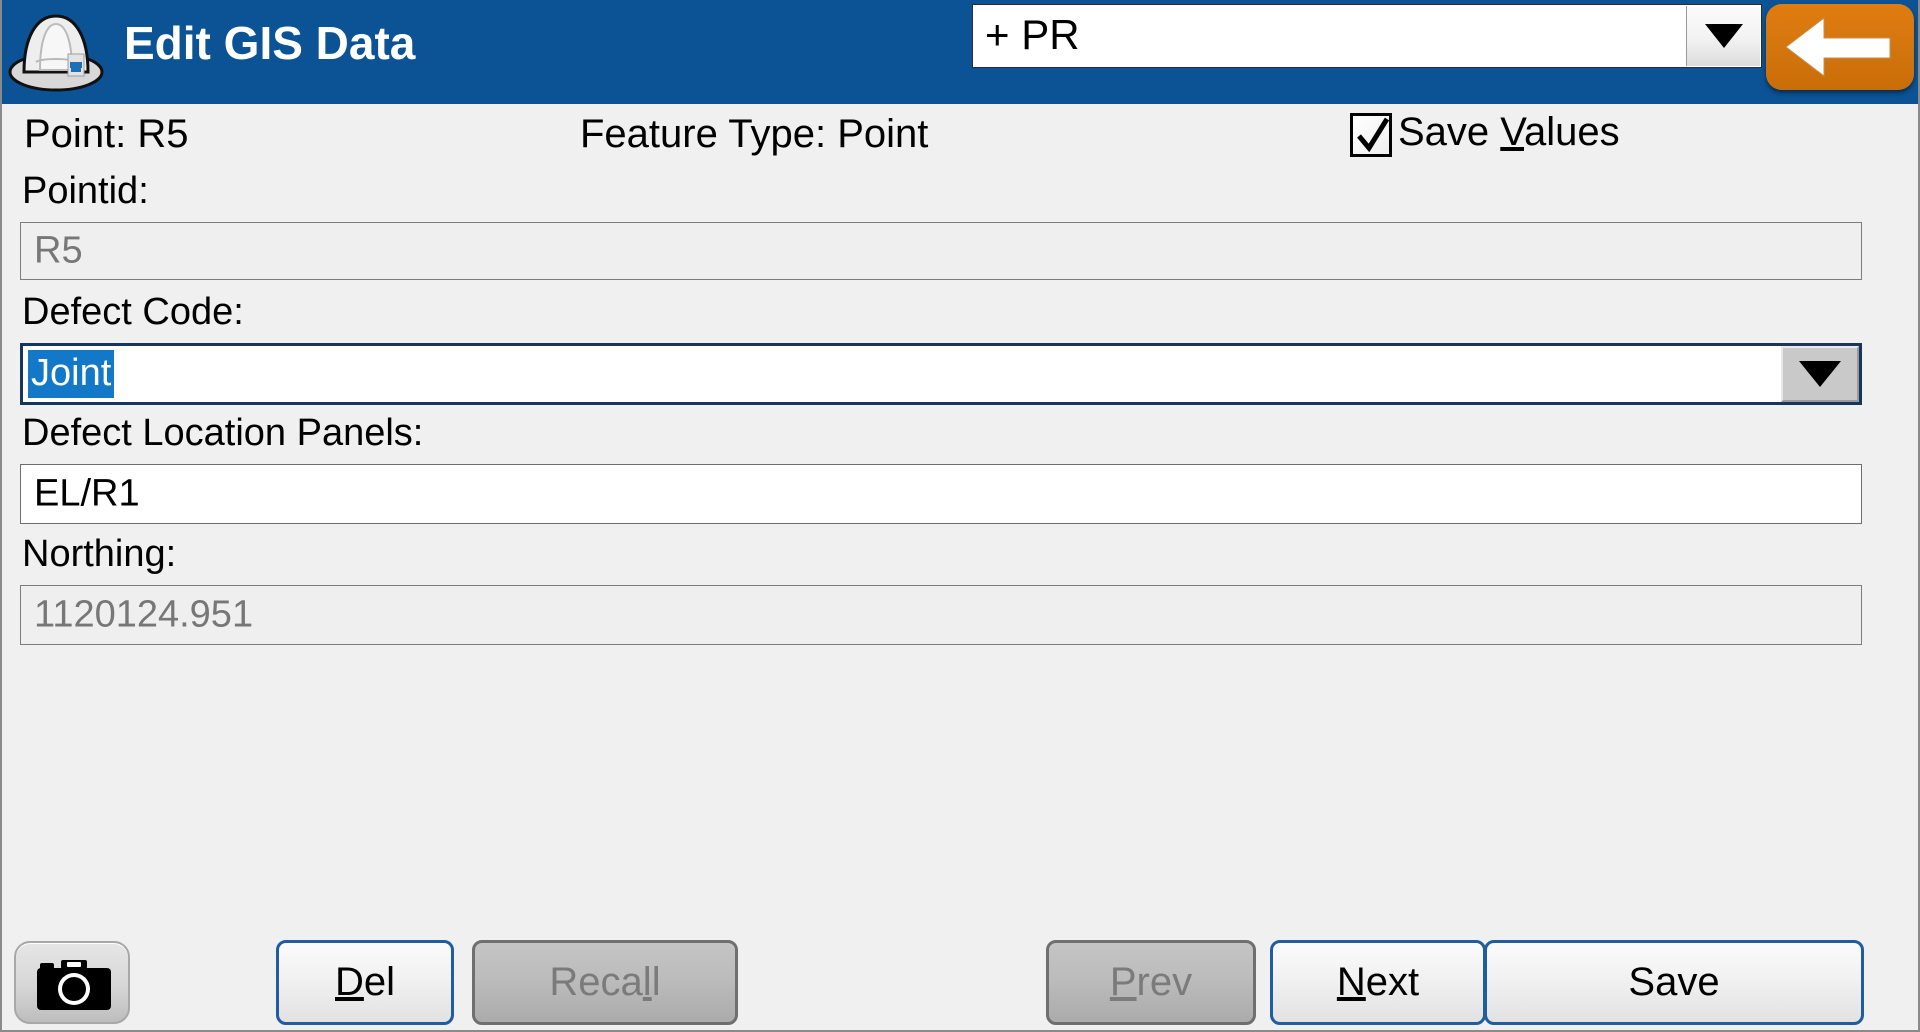 This screenshot has width=1920, height=1032. I want to click on pointid-input: R5, so click(941, 251).